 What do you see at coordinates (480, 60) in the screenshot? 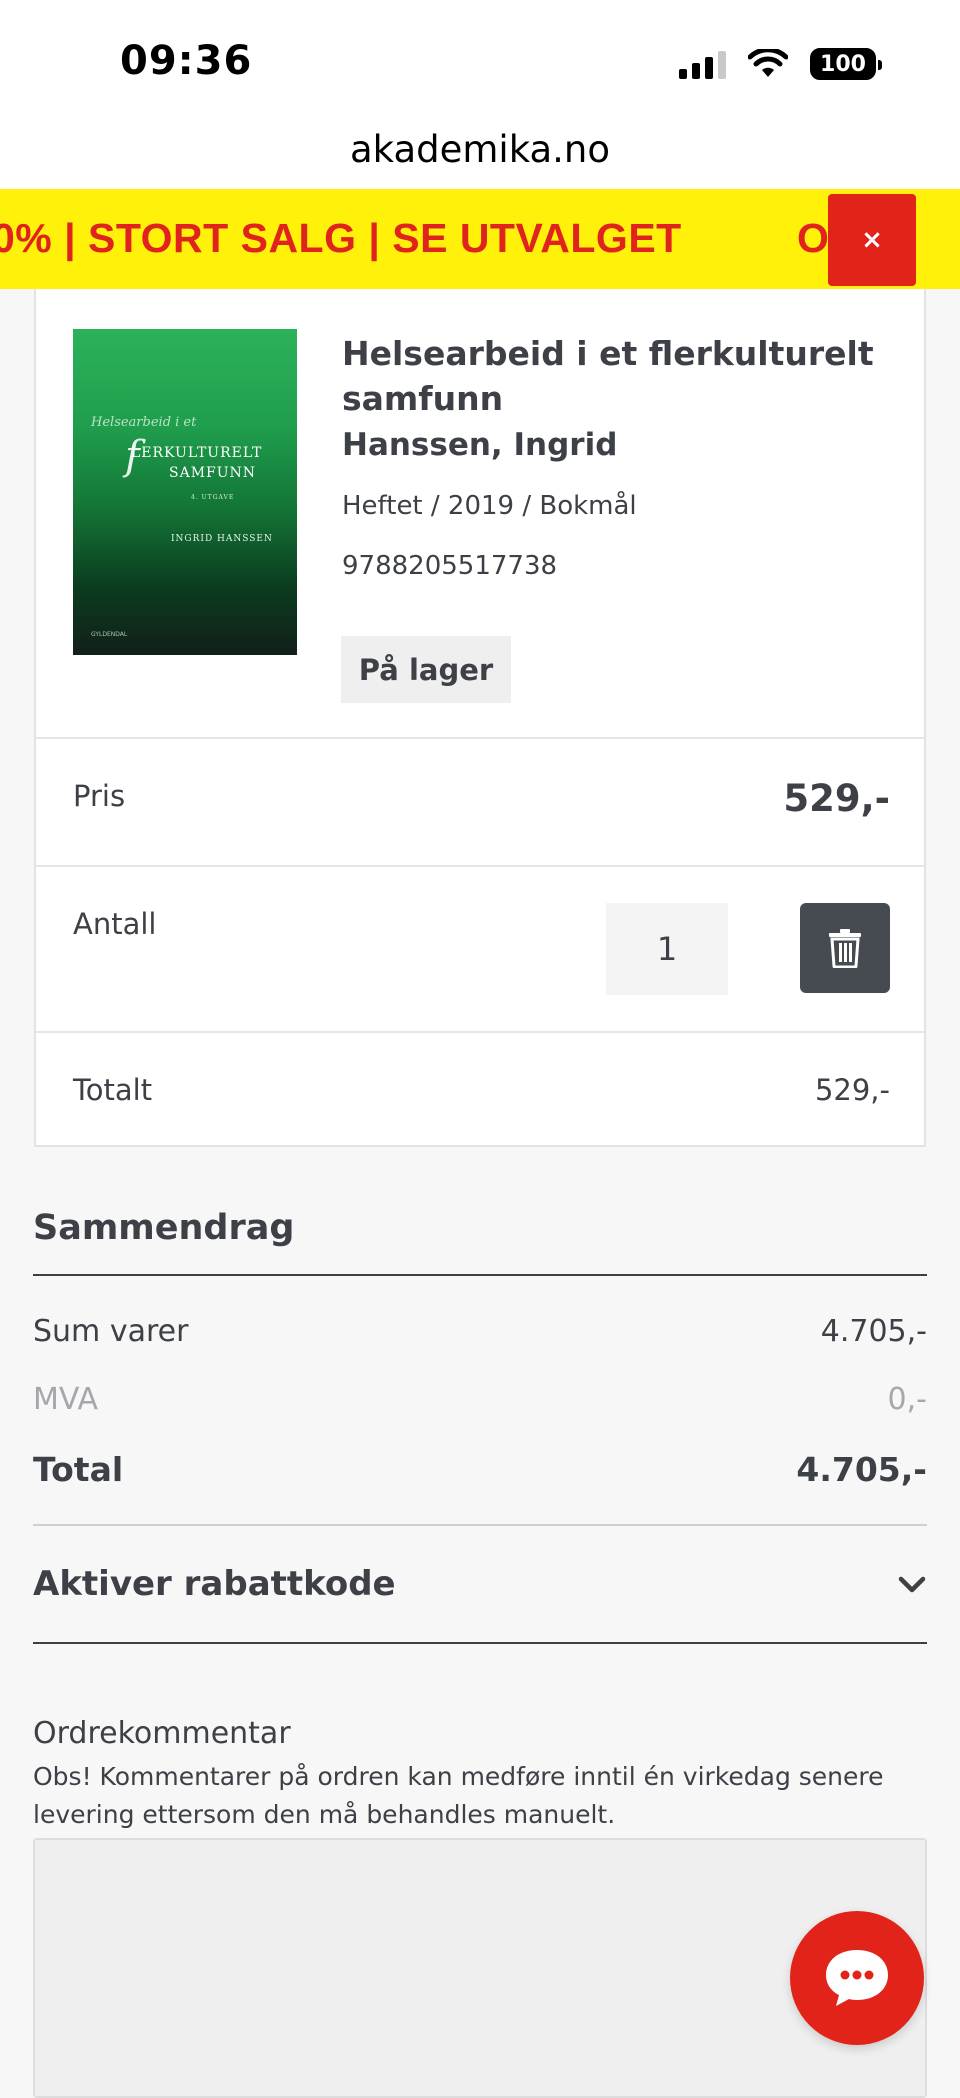
I see `status-bar: 09:36 100` at bounding box center [480, 60].